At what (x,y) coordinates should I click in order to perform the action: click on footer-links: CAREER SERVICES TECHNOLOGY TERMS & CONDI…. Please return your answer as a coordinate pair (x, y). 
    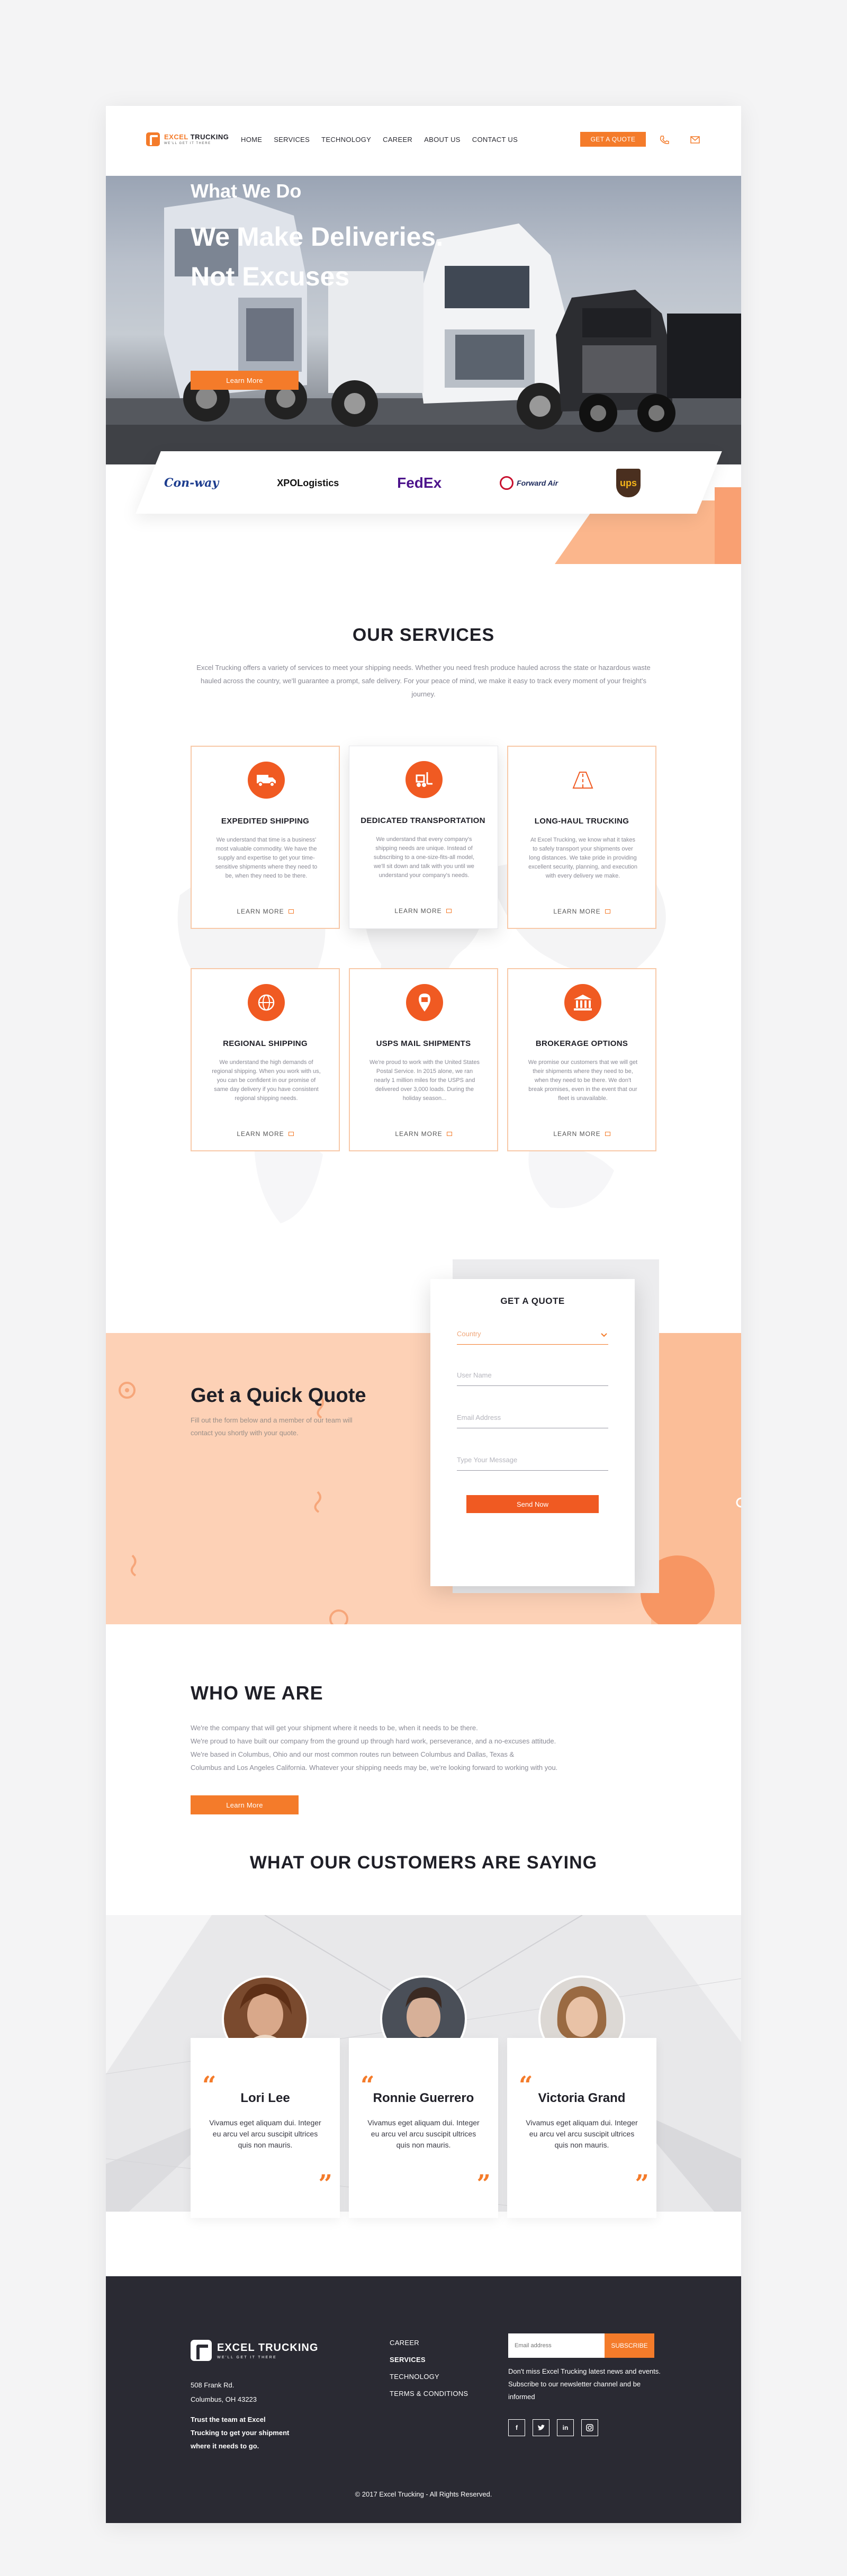
    Looking at the image, I should click on (429, 2368).